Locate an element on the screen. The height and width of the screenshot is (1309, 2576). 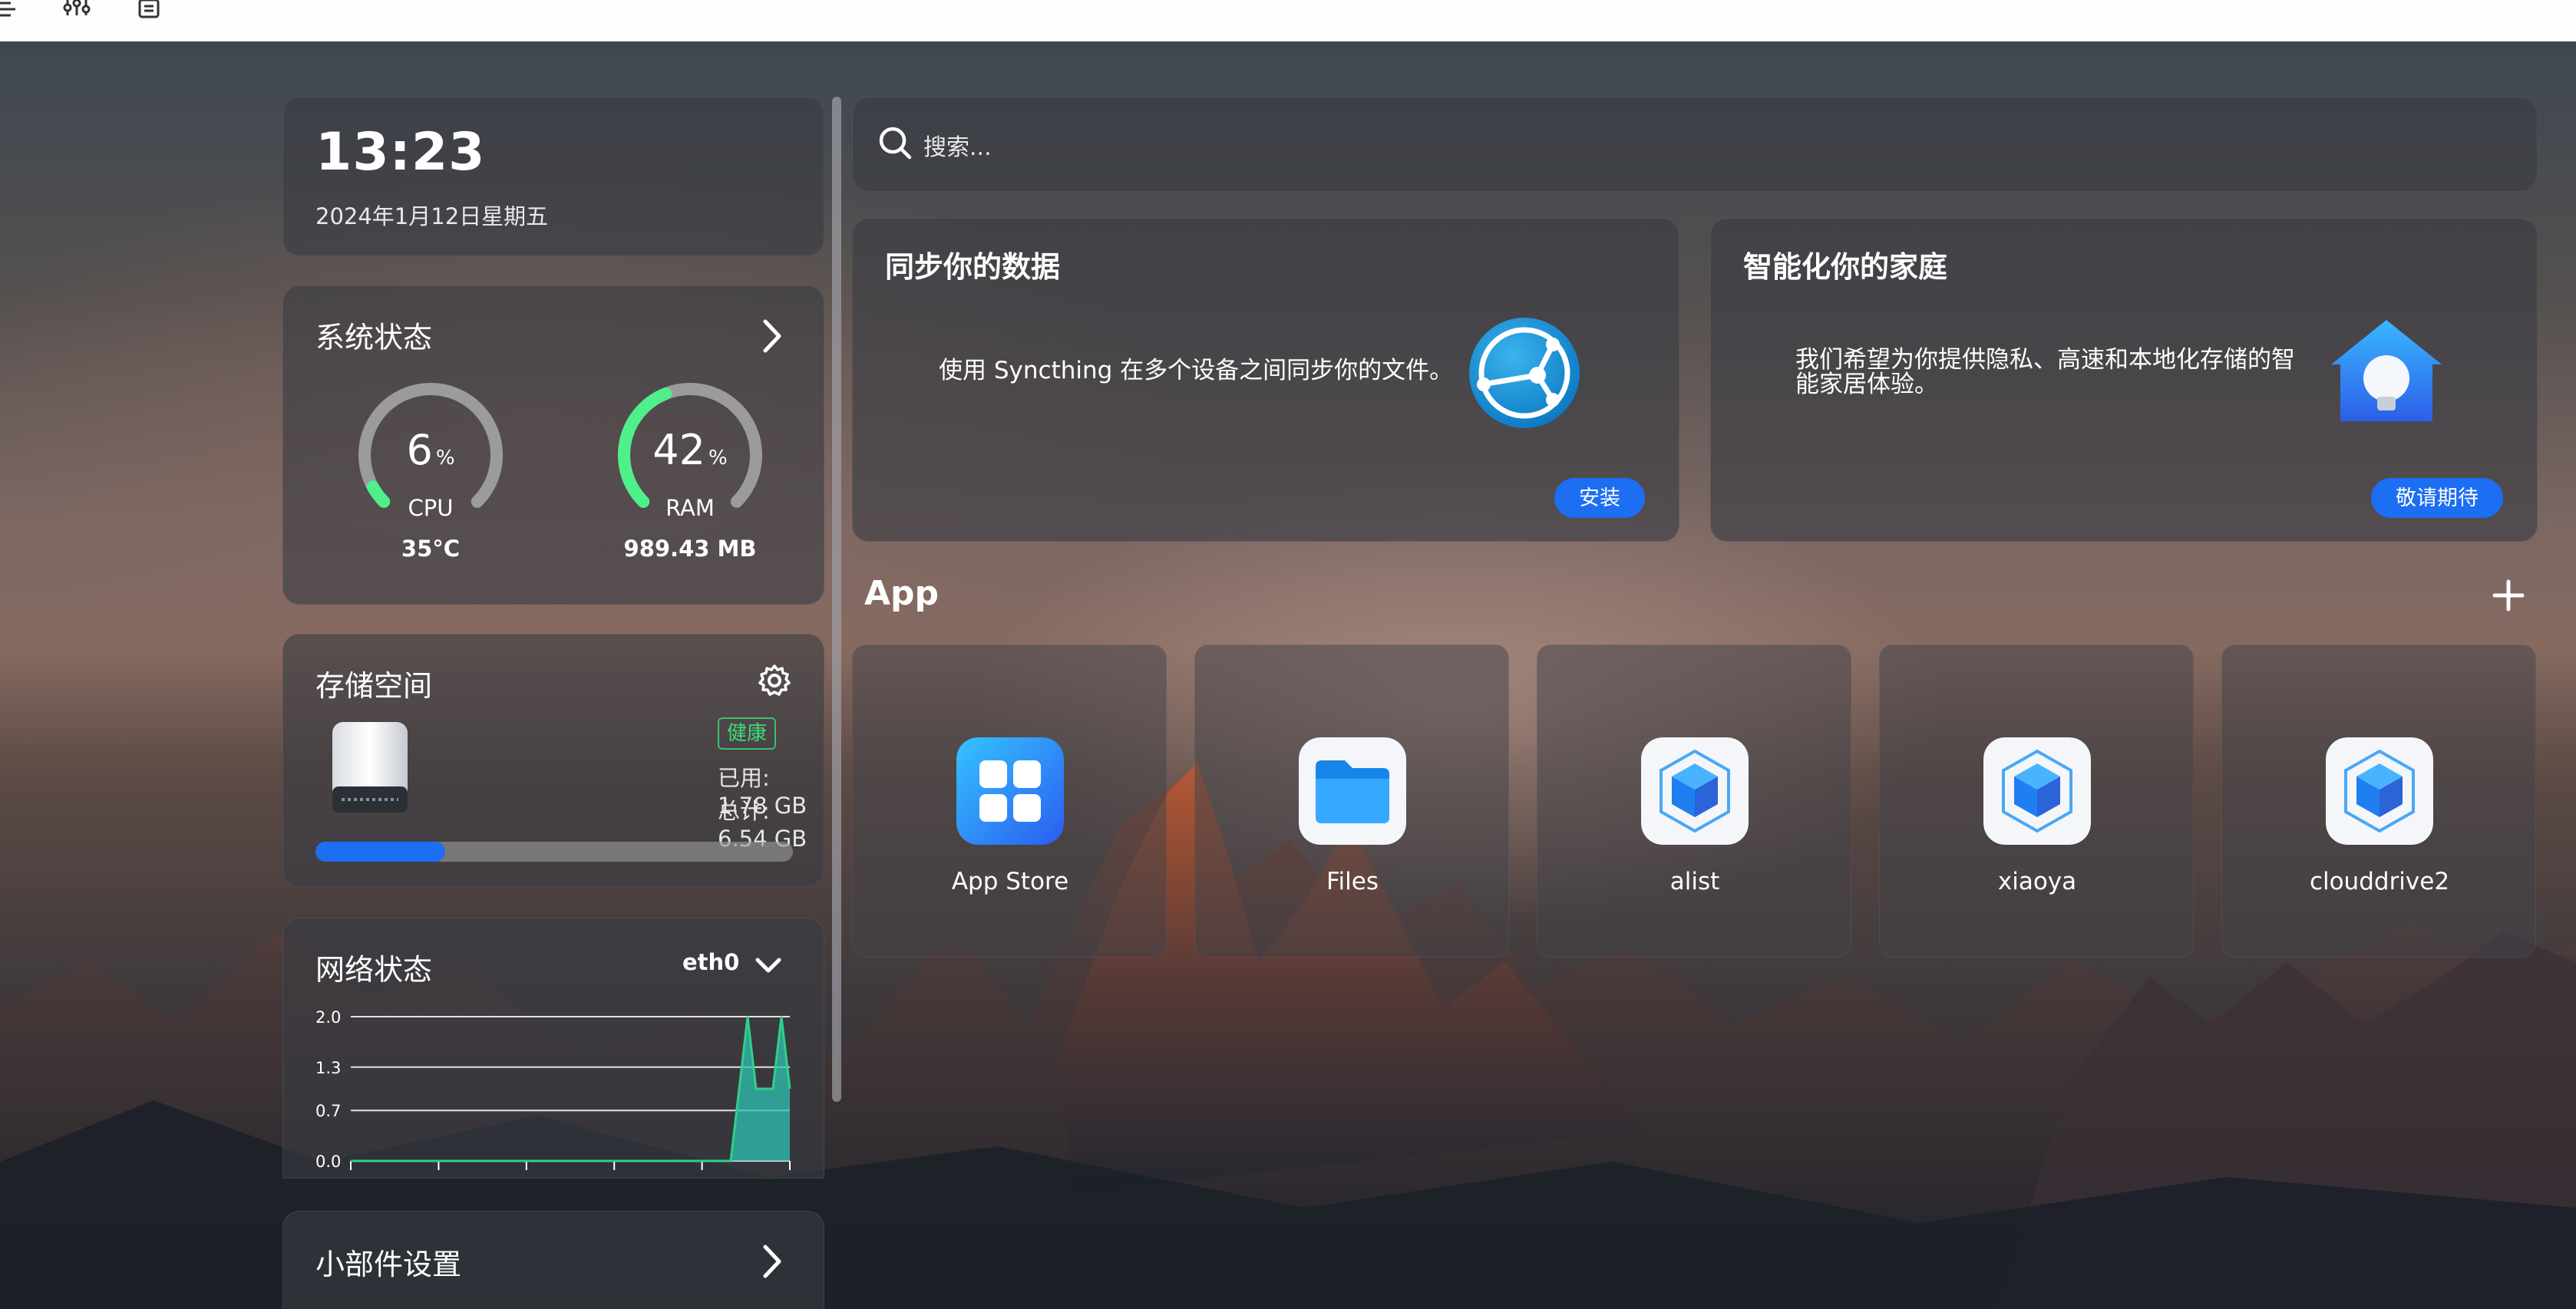
ram-value: 42% is located at coordinates (690, 450).